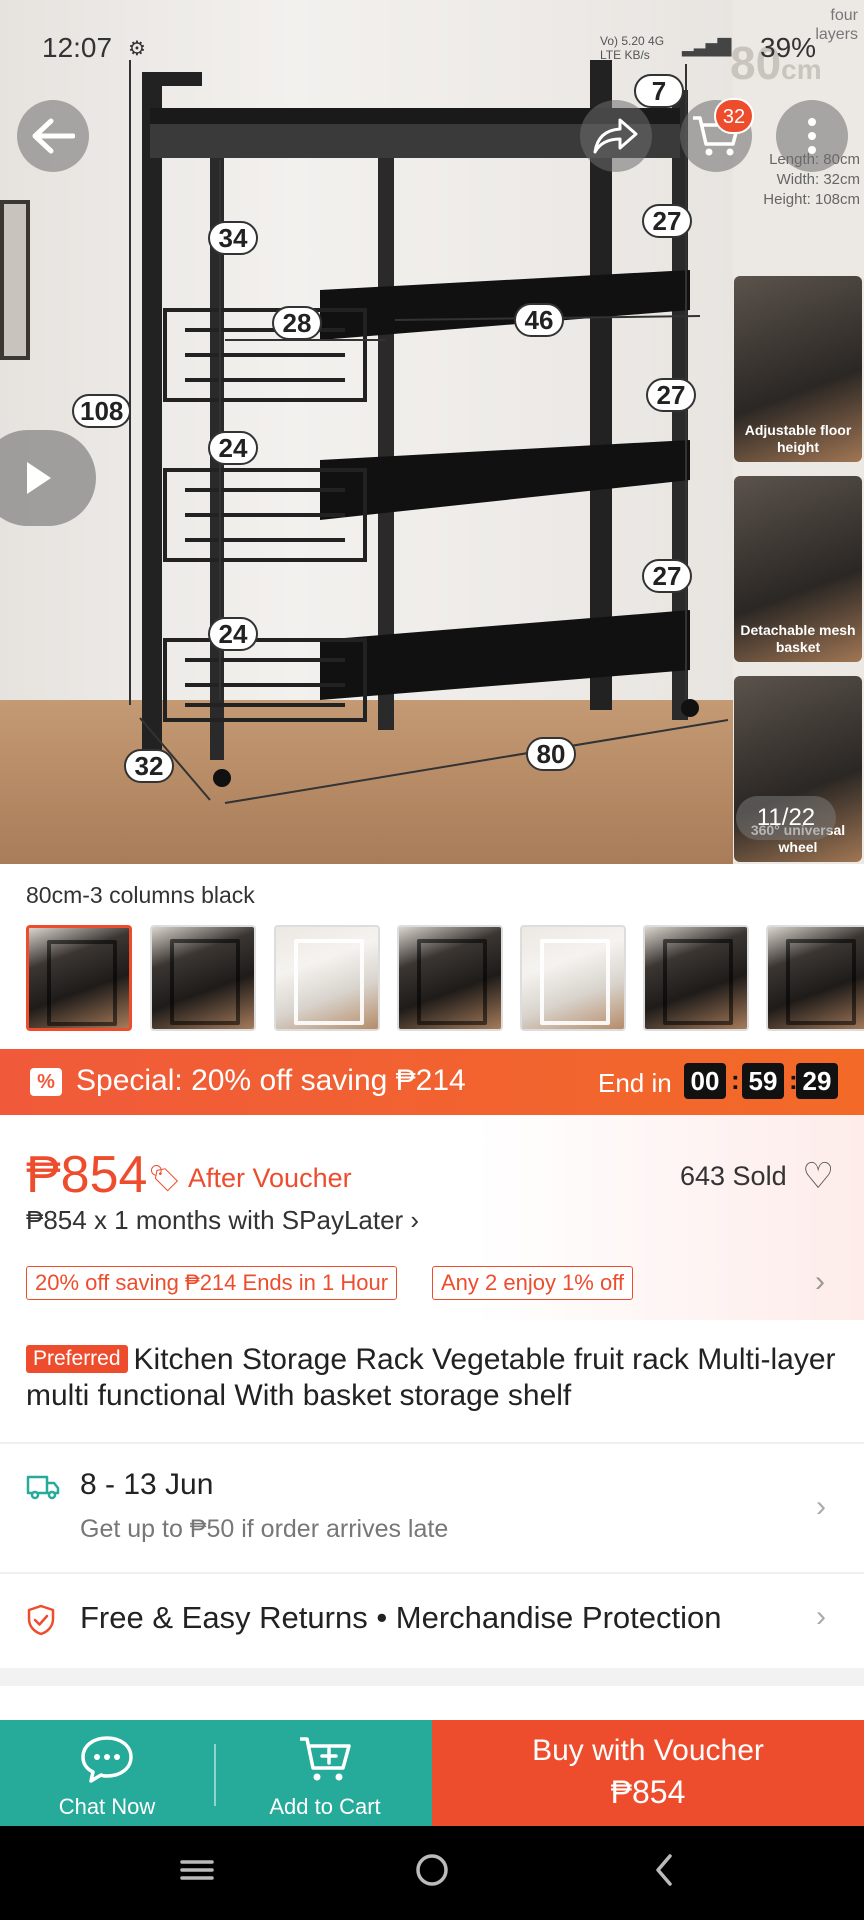 The image size is (864, 1920). I want to click on back-chevron-icon, so click(664, 1870).